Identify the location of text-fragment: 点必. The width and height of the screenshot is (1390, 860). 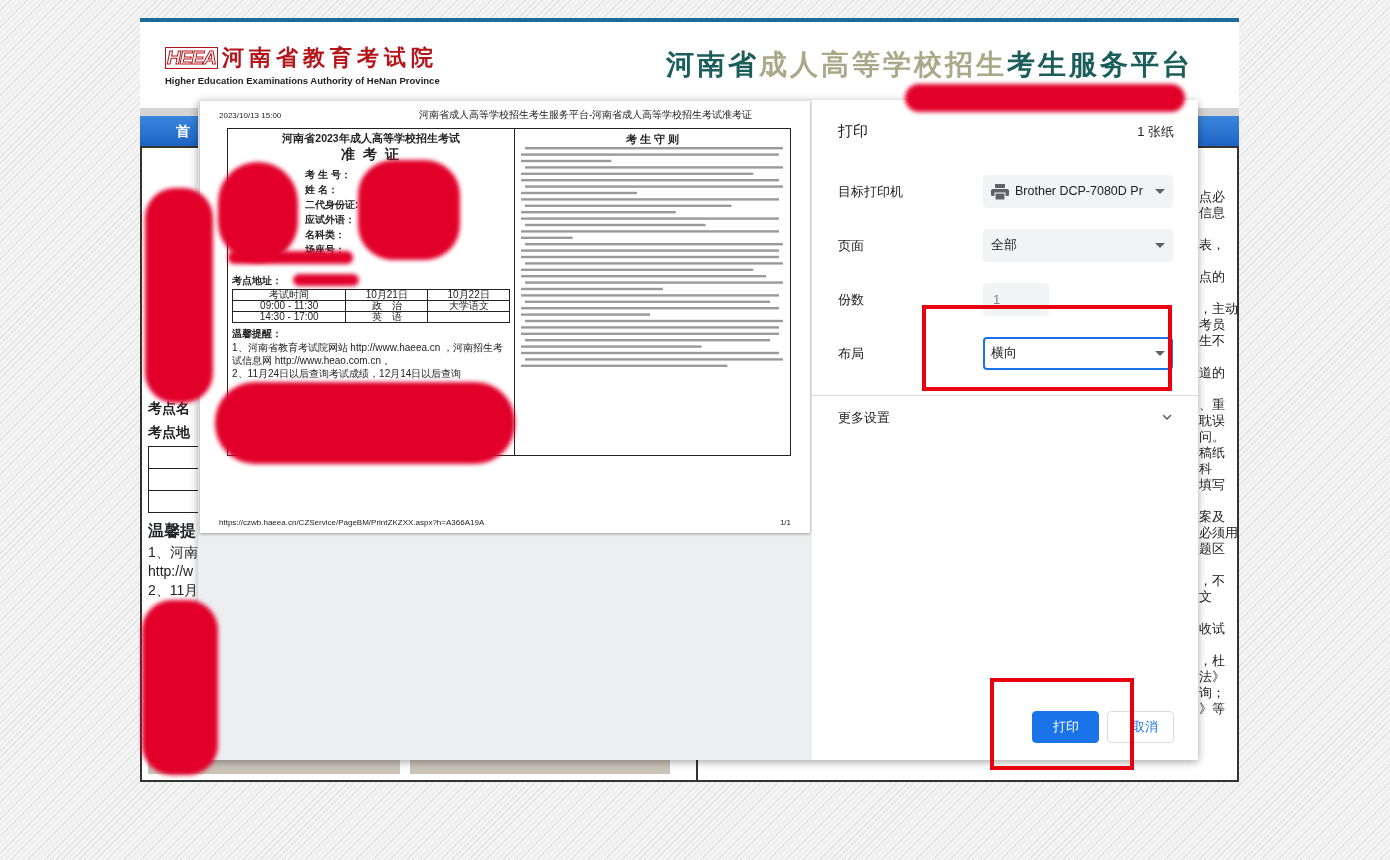
(1212, 197).